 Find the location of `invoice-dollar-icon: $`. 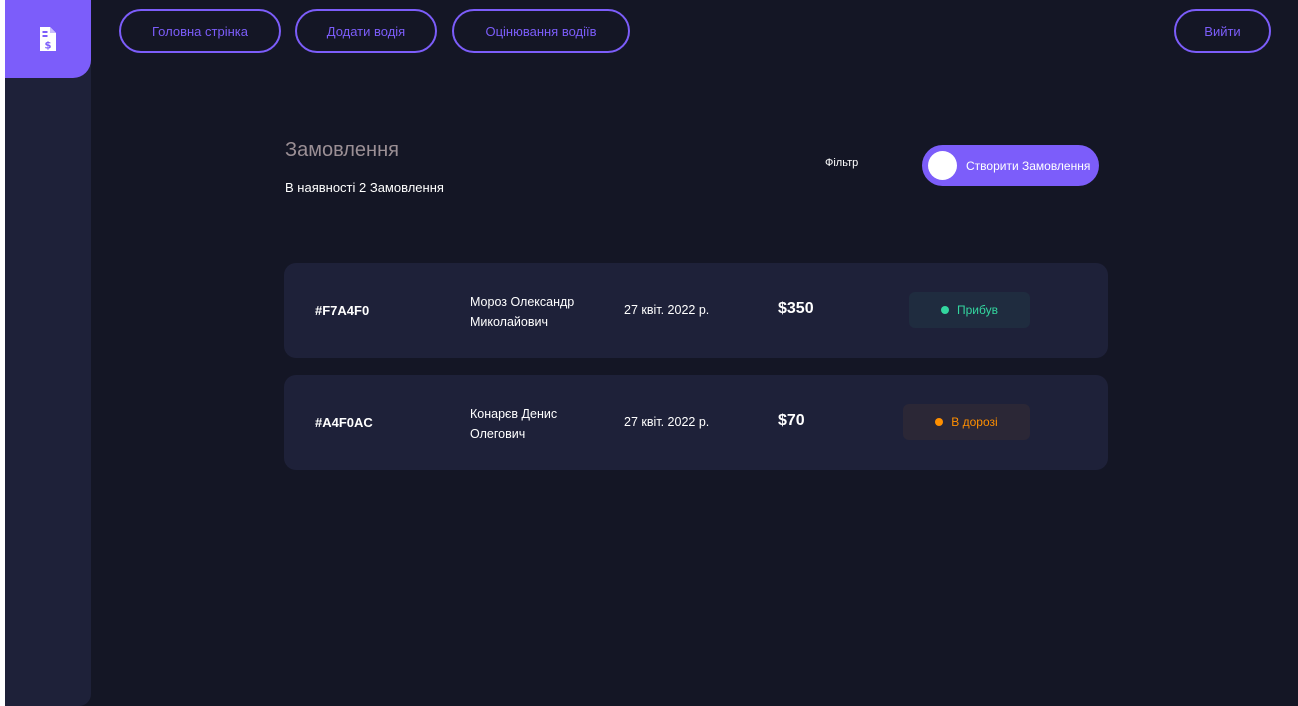

invoice-dollar-icon: $ is located at coordinates (48, 39).